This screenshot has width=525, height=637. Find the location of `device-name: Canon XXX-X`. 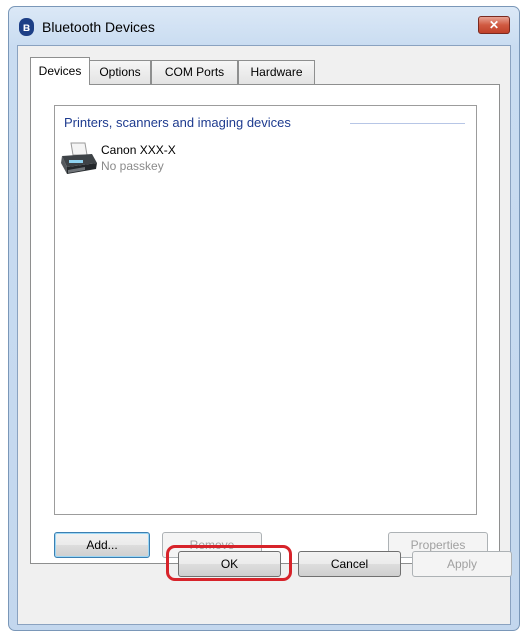

device-name: Canon XXX-X is located at coordinates (138, 150).